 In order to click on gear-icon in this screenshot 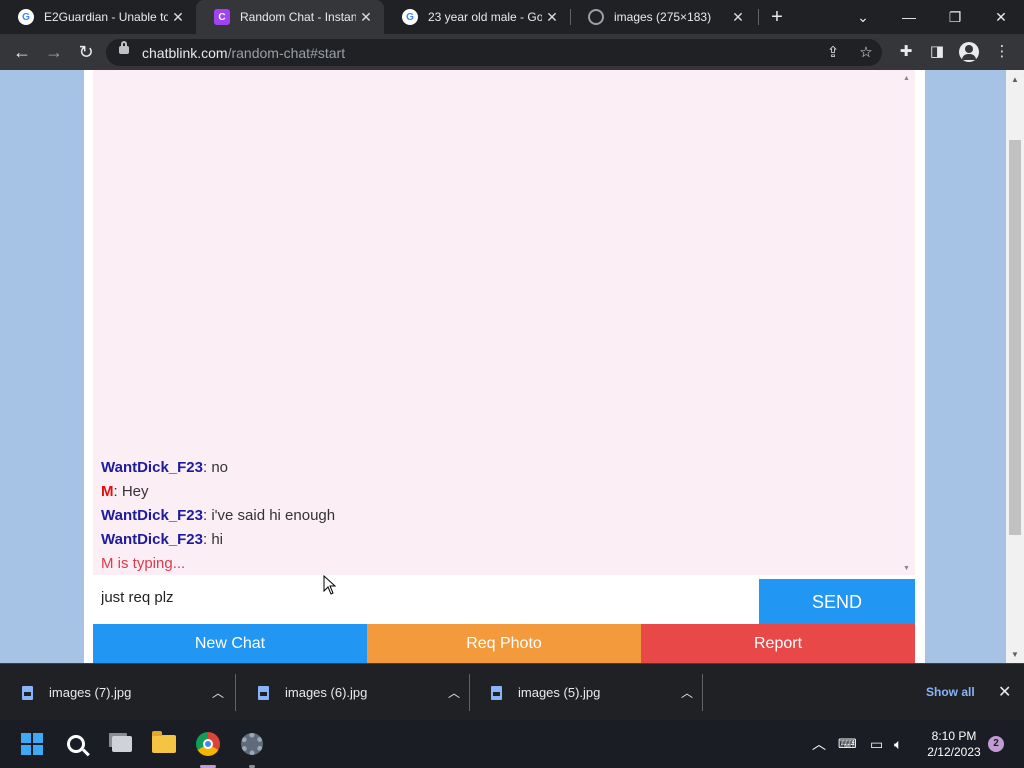, I will do `click(252, 744)`.